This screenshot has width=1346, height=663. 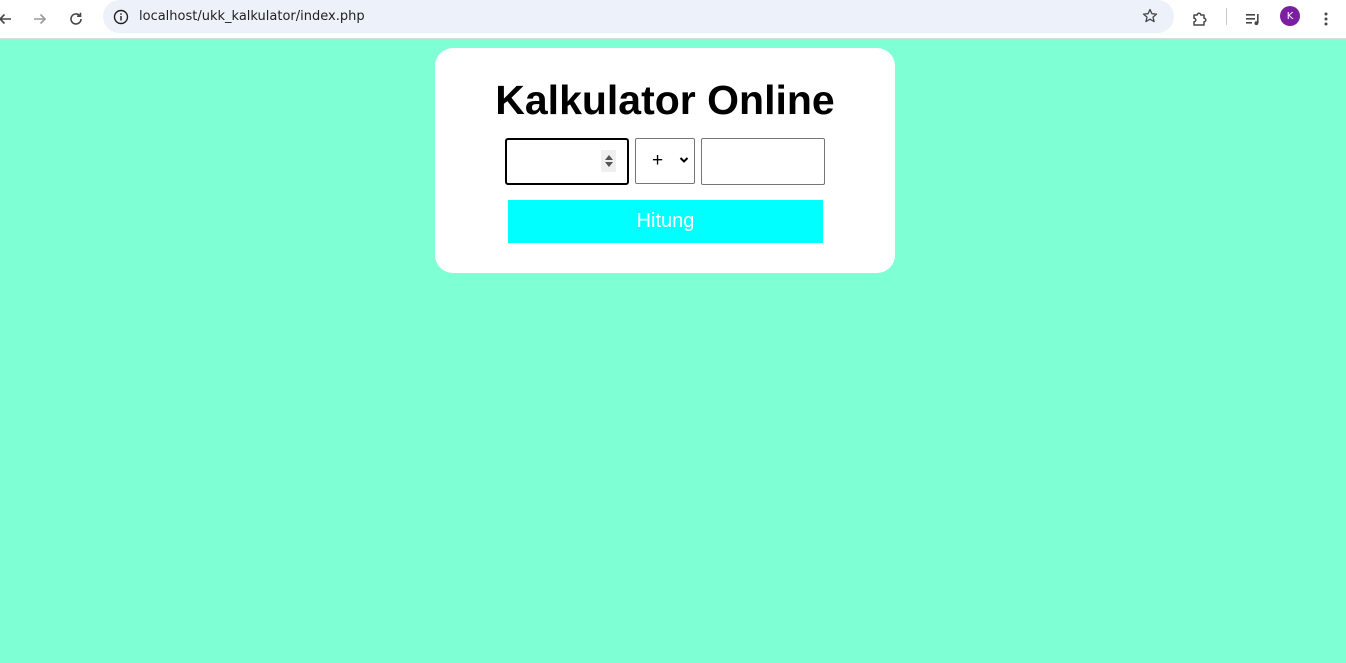 What do you see at coordinates (665, 161) in the screenshot?
I see `operator-select: +` at bounding box center [665, 161].